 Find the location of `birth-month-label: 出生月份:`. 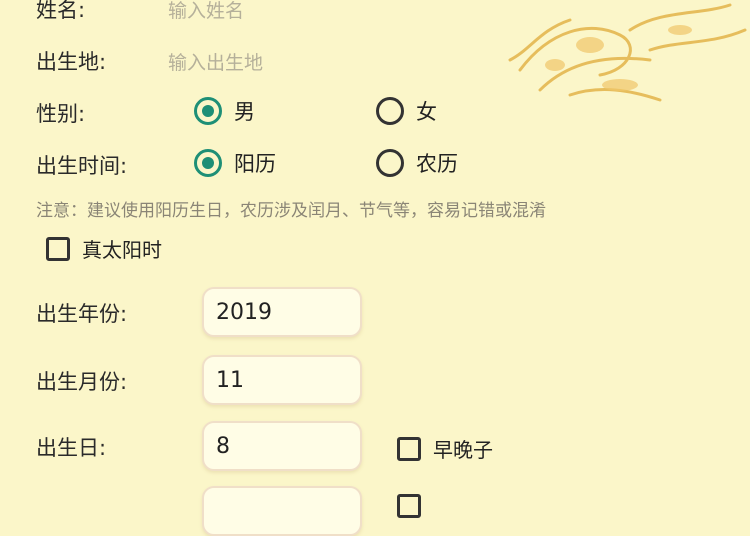

birth-month-label: 出生月份: is located at coordinates (82, 382).